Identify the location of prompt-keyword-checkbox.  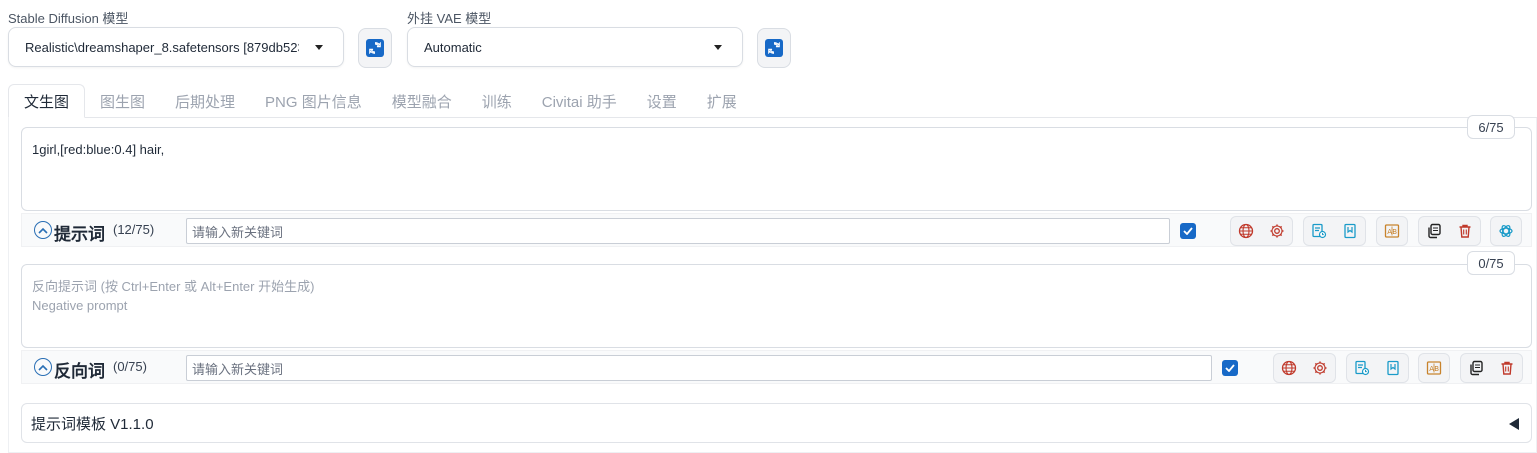
(1188, 231).